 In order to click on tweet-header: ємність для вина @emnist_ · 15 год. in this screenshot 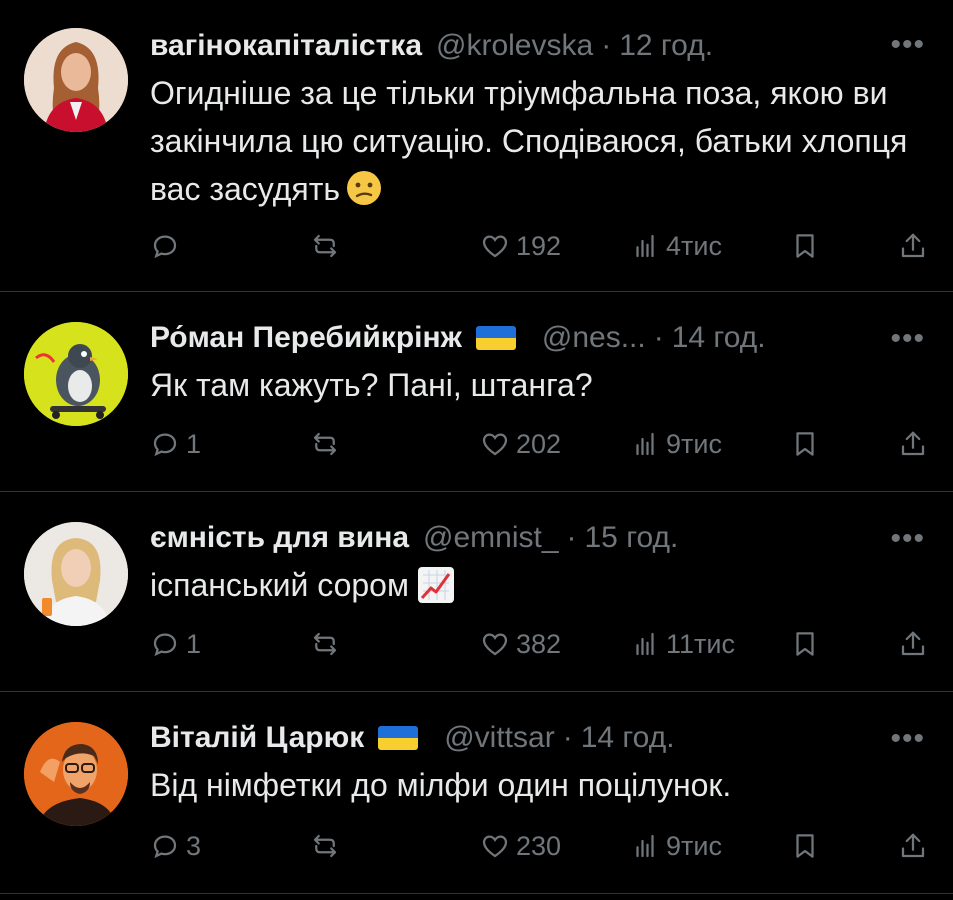, I will do `click(536, 538)`.